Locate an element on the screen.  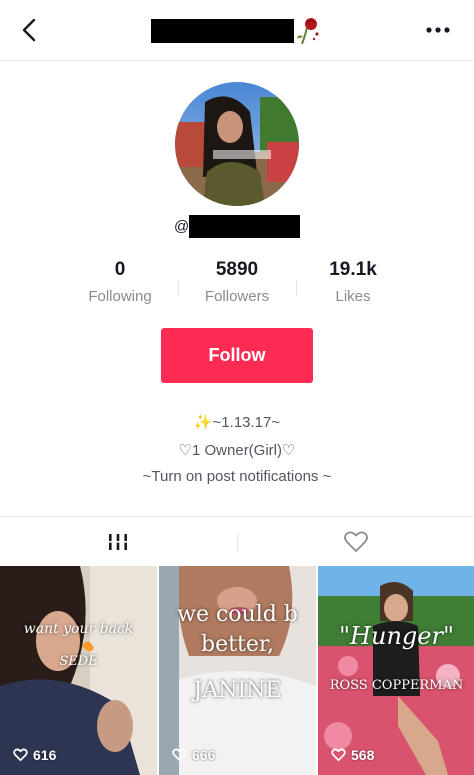
handle-at-symbol: @ is located at coordinates (182, 226).